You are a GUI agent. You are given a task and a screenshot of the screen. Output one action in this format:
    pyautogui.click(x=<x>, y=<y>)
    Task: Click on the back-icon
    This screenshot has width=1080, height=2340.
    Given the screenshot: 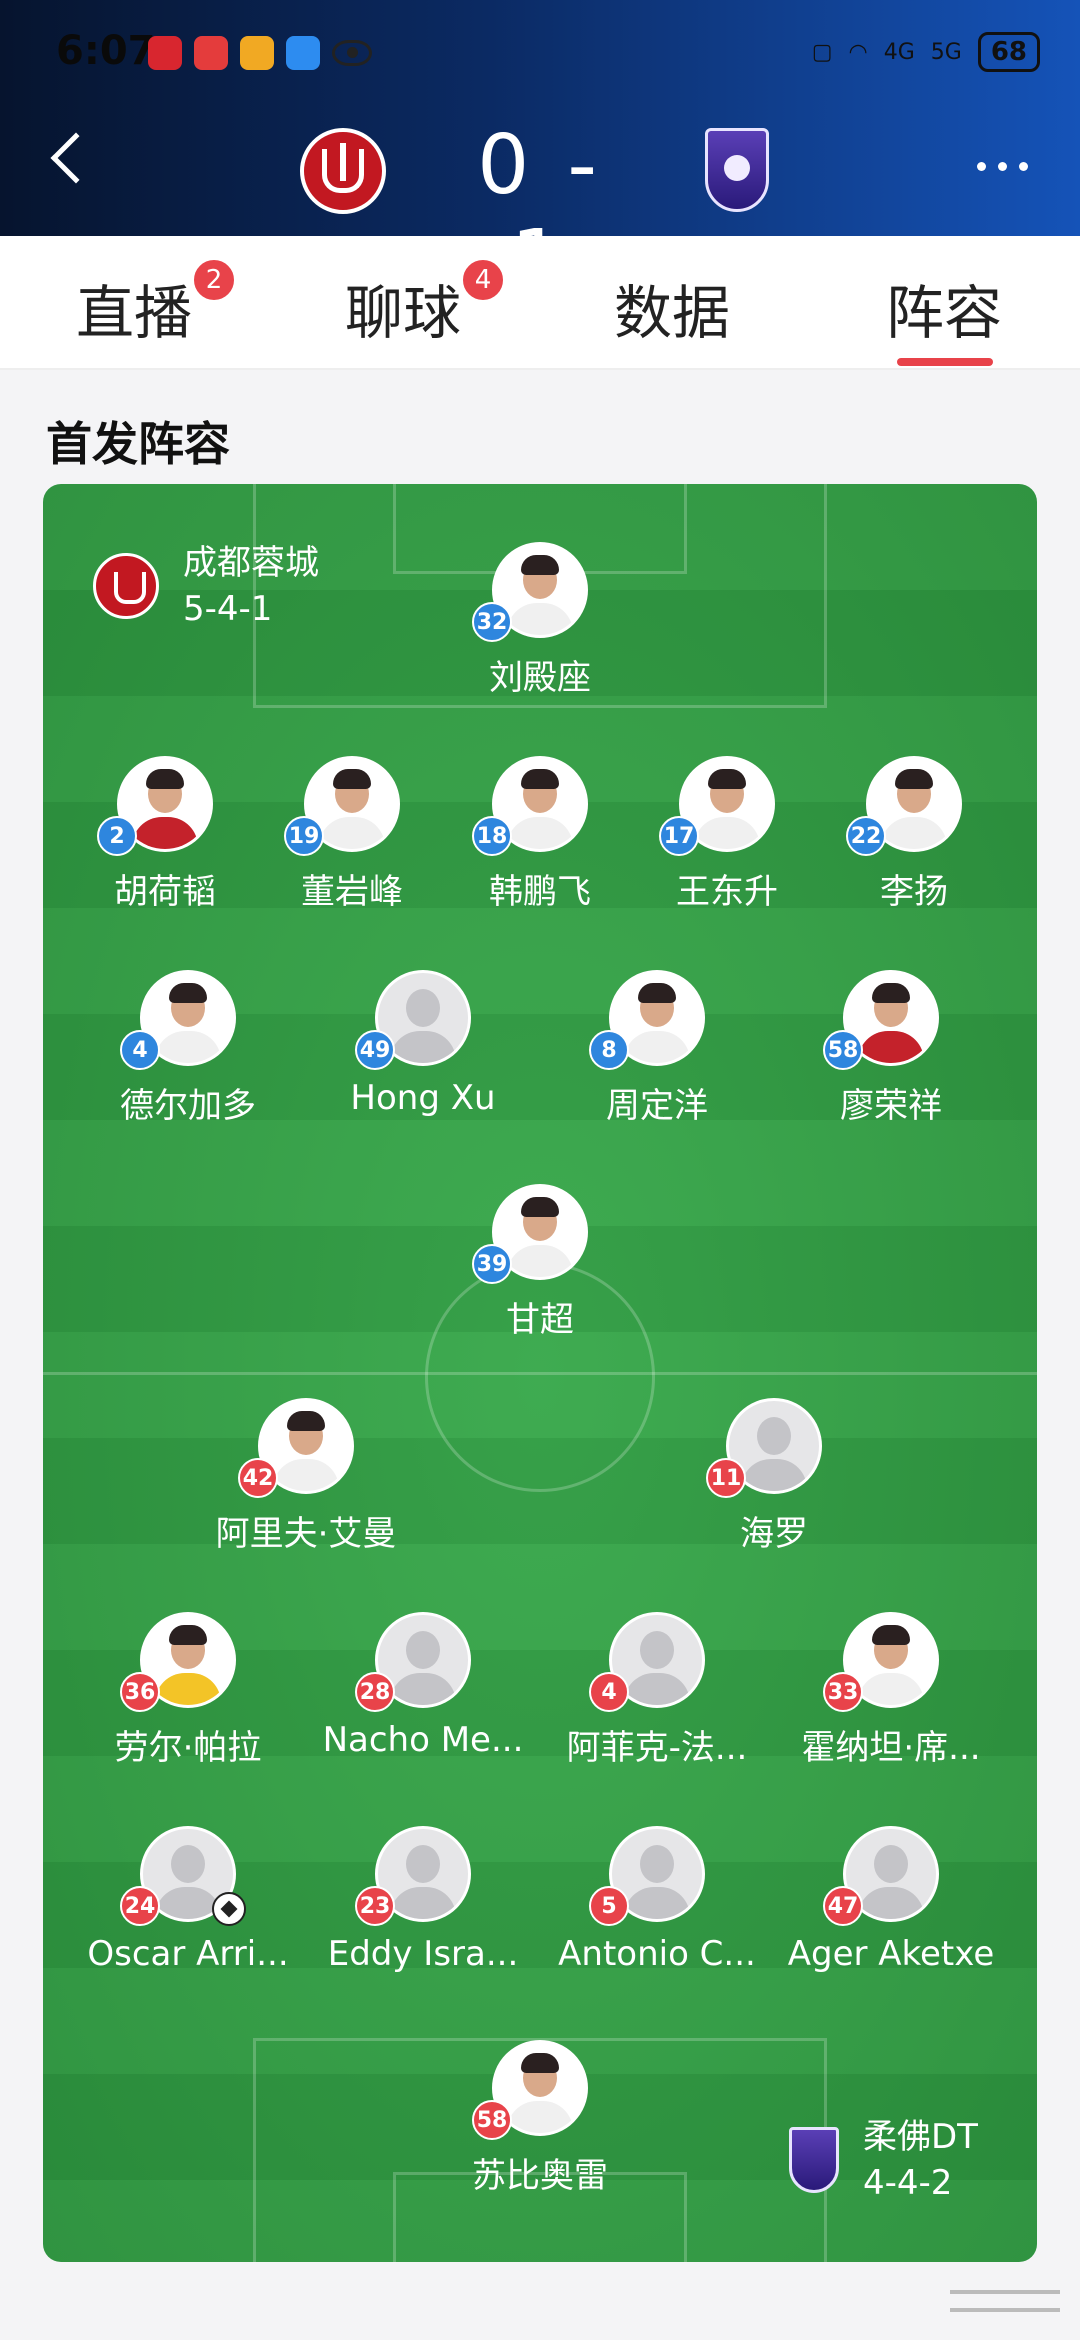 What is the action you would take?
    pyautogui.click(x=76, y=158)
    